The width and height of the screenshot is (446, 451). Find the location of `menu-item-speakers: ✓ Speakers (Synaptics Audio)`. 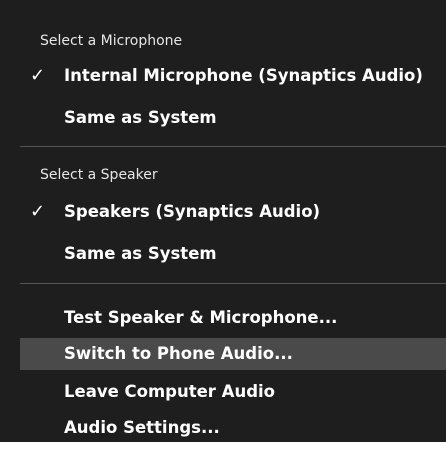

menu-item-speakers: ✓ Speakers (Synaptics Audio) is located at coordinates (233, 212).